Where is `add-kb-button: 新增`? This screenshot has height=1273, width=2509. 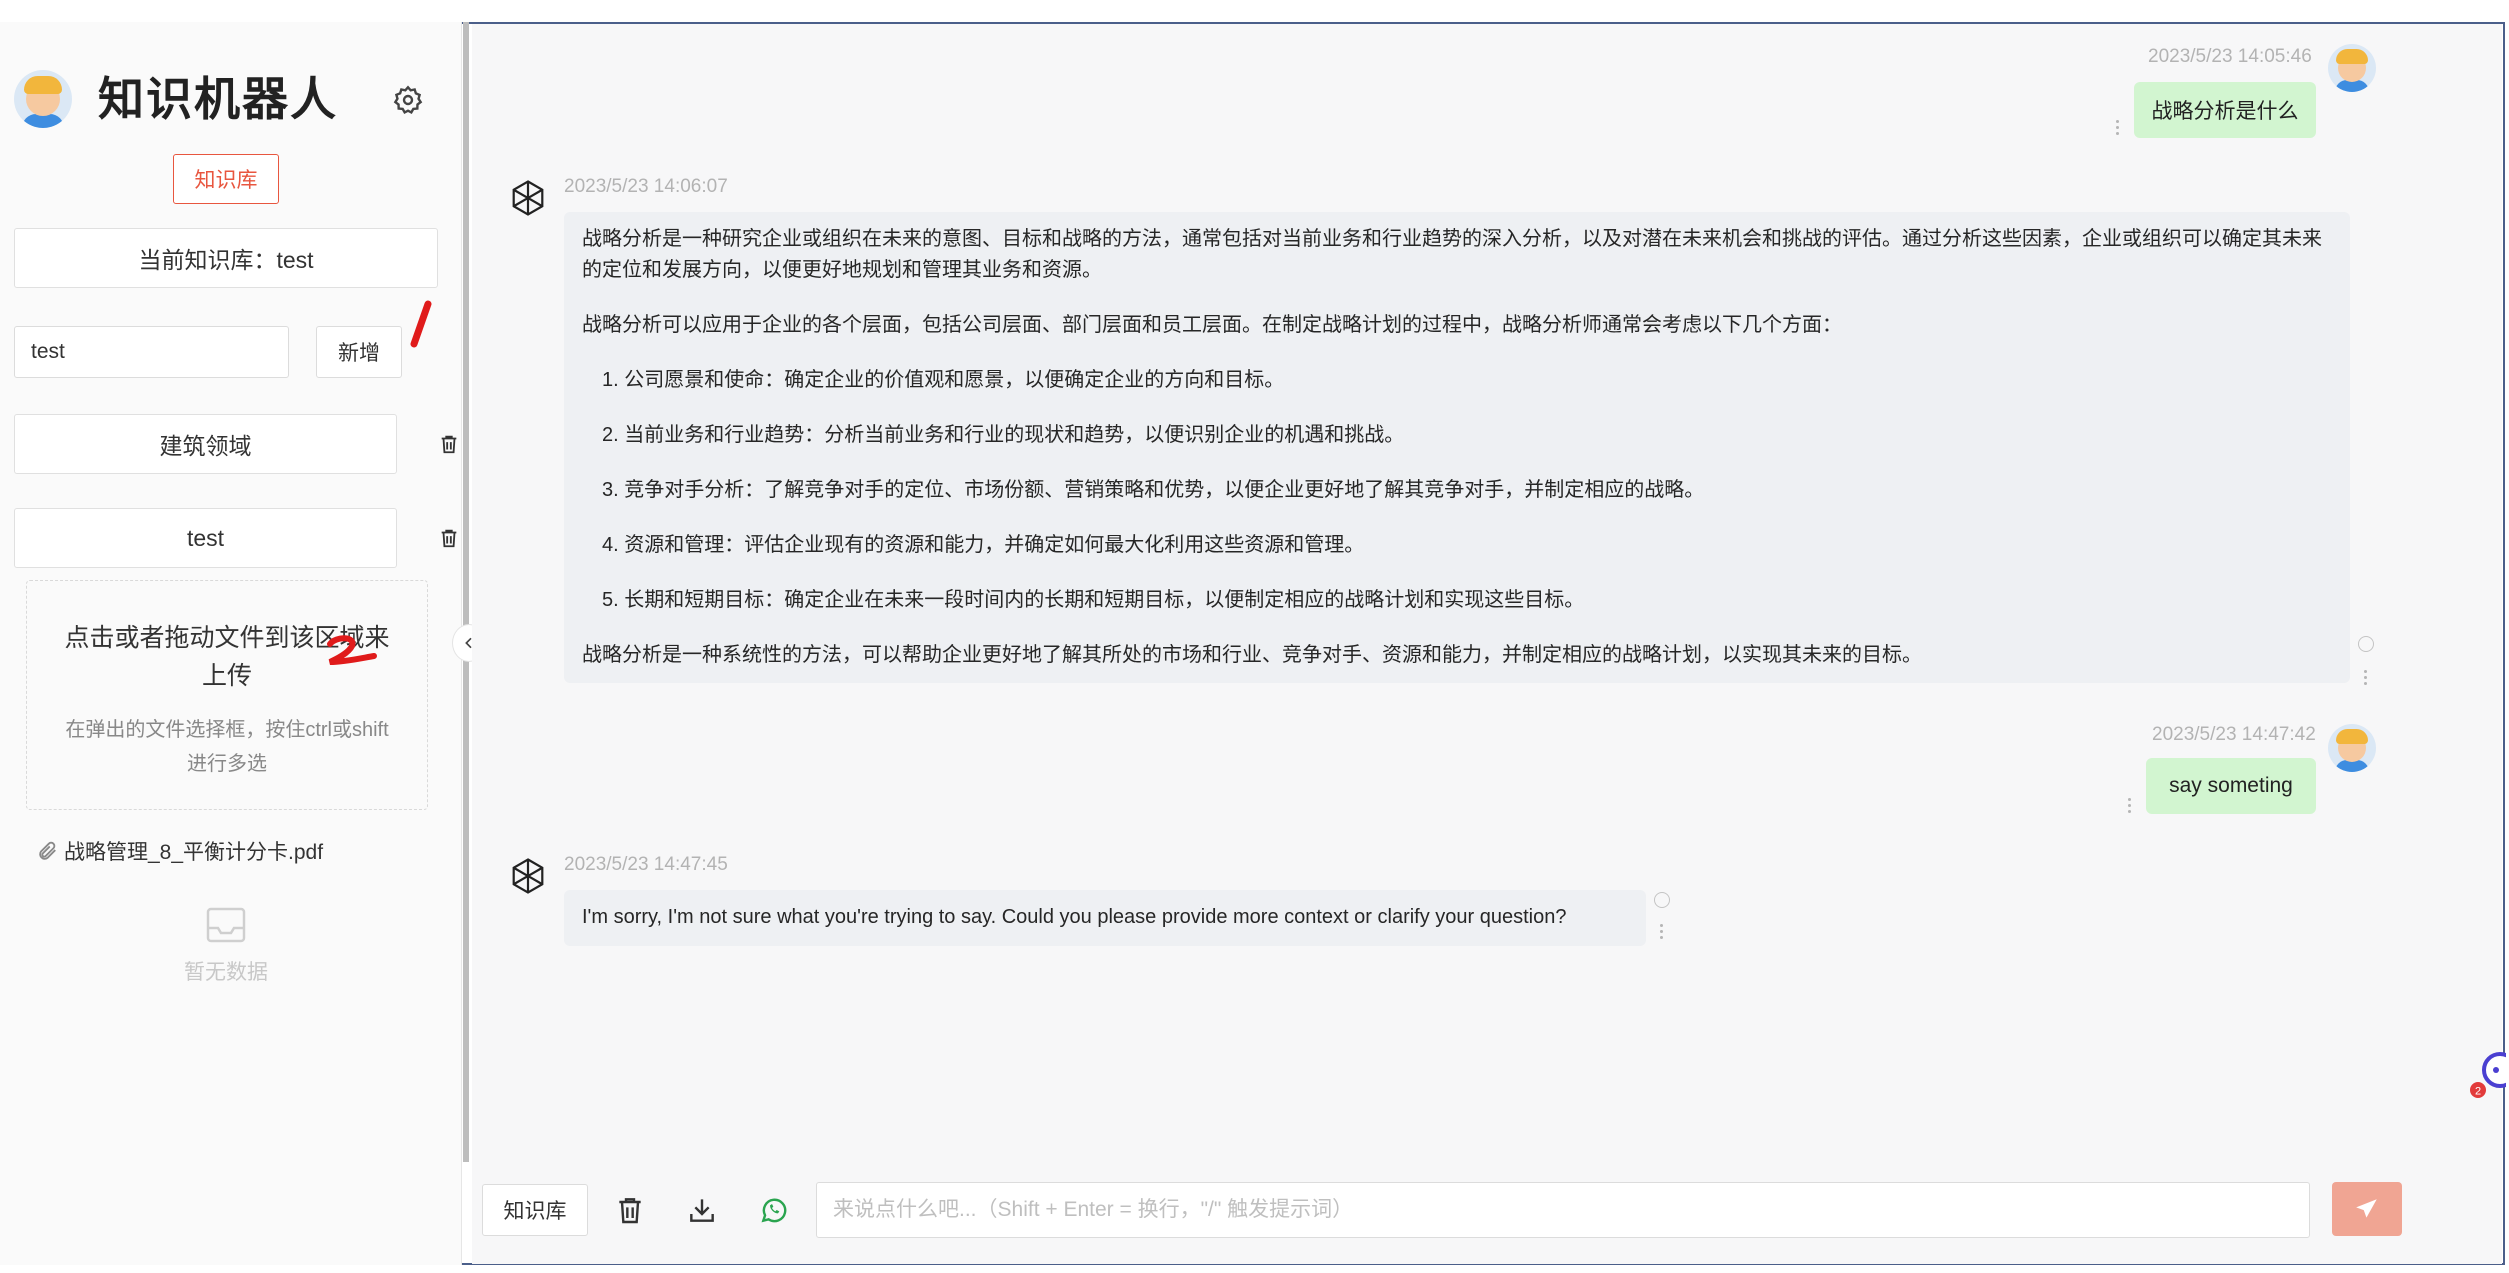 add-kb-button: 新增 is located at coordinates (359, 352).